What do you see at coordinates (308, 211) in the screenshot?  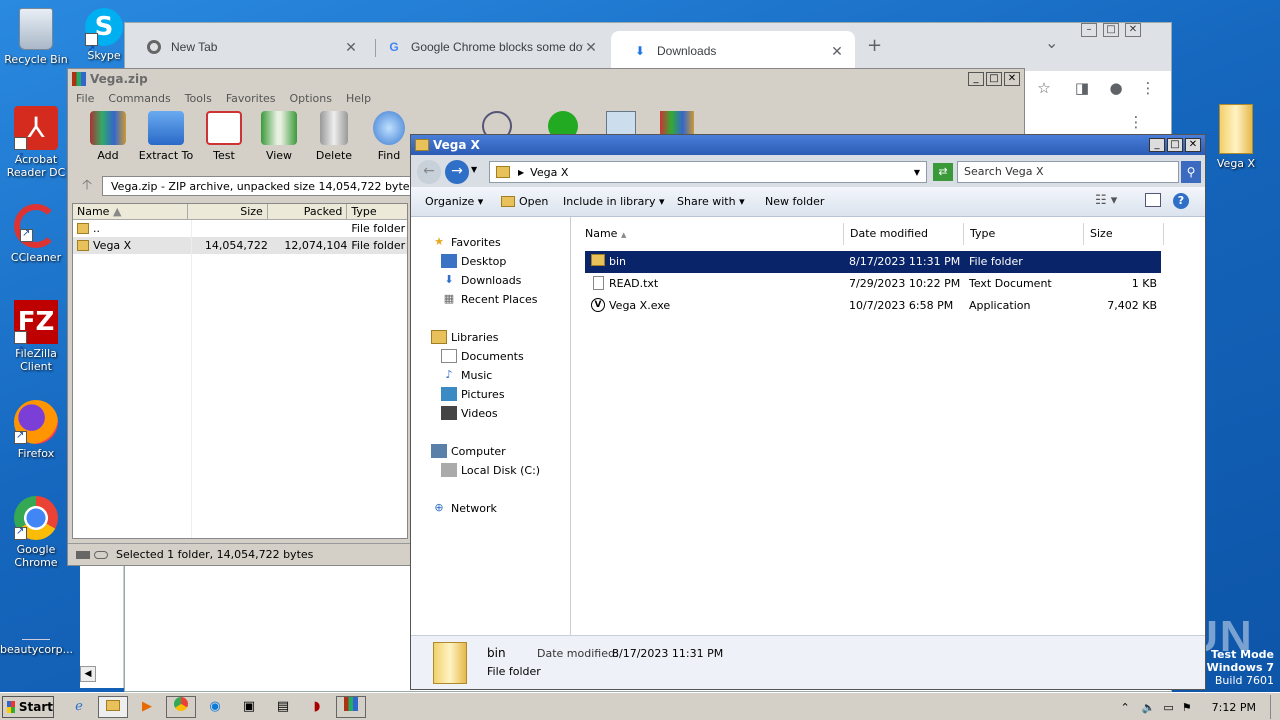 I see `column-packed: Packed` at bounding box center [308, 211].